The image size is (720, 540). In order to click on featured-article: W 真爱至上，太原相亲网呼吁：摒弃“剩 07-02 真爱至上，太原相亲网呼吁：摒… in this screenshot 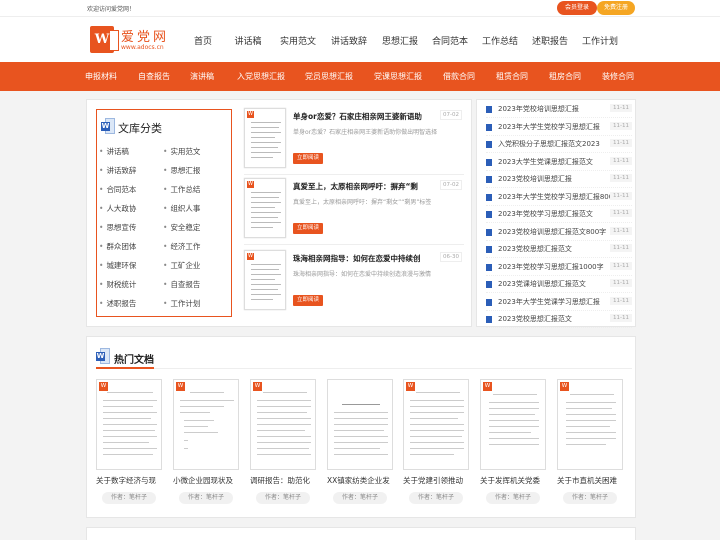, I will do `click(353, 210)`.